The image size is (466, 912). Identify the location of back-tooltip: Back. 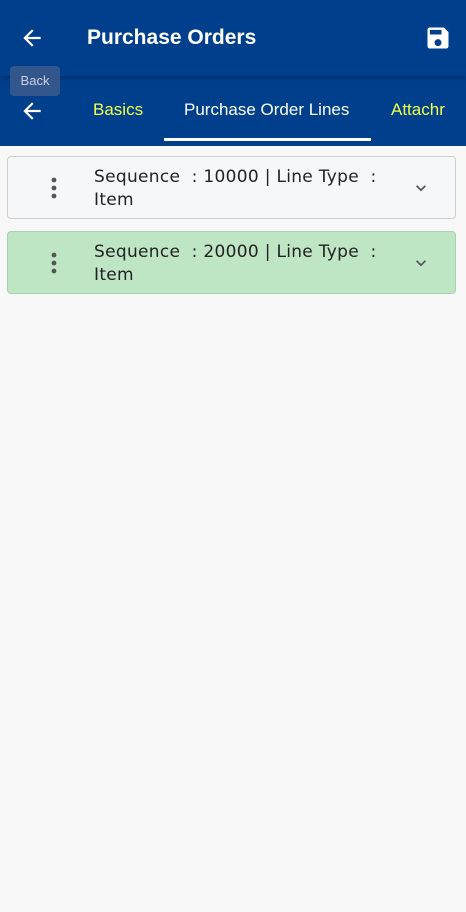
(35, 81).